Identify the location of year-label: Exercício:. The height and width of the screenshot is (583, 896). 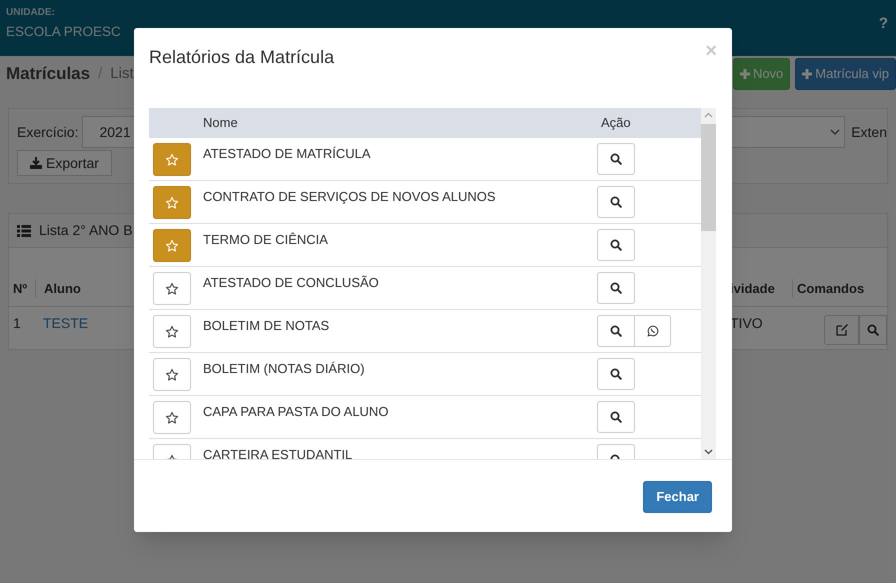
(47, 132).